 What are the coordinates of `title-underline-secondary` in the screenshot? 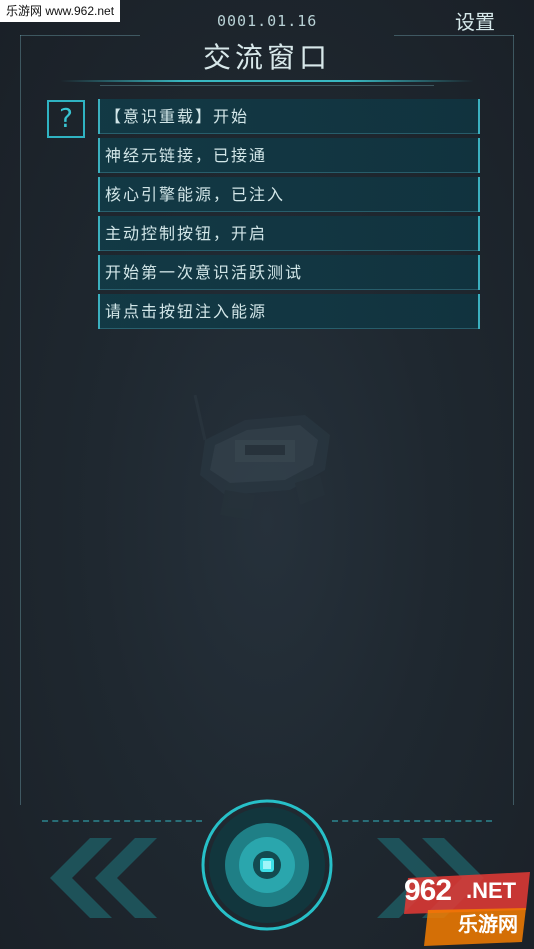 It's located at (267, 85).